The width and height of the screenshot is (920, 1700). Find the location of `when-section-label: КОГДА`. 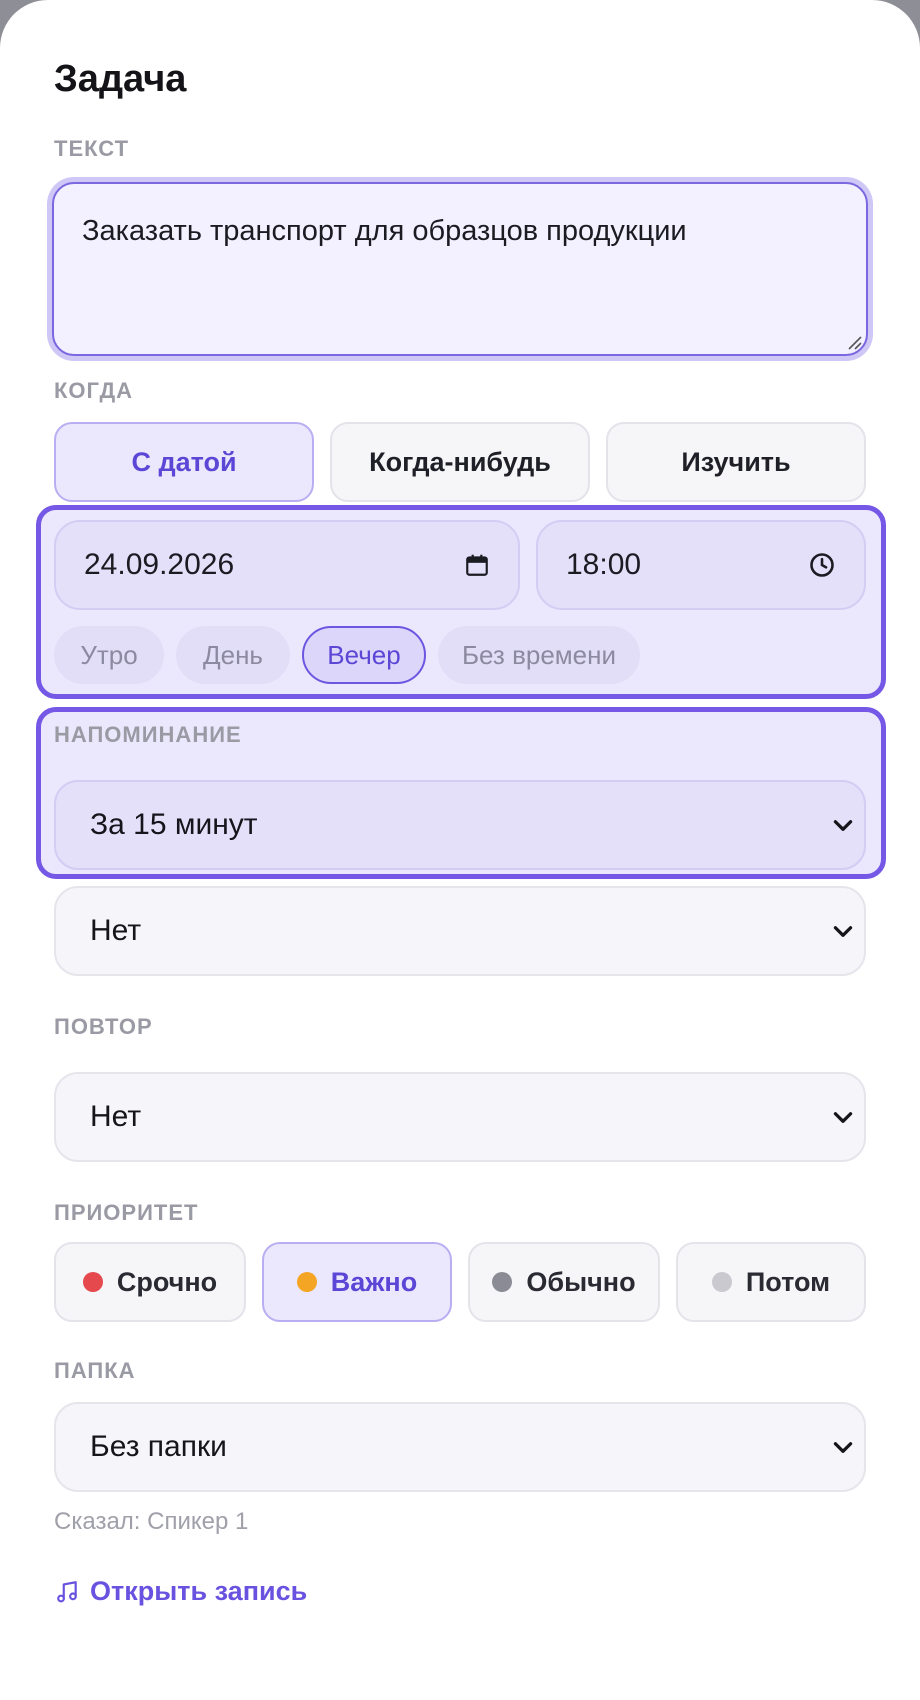

when-section-label: КОГДА is located at coordinates (94, 390).